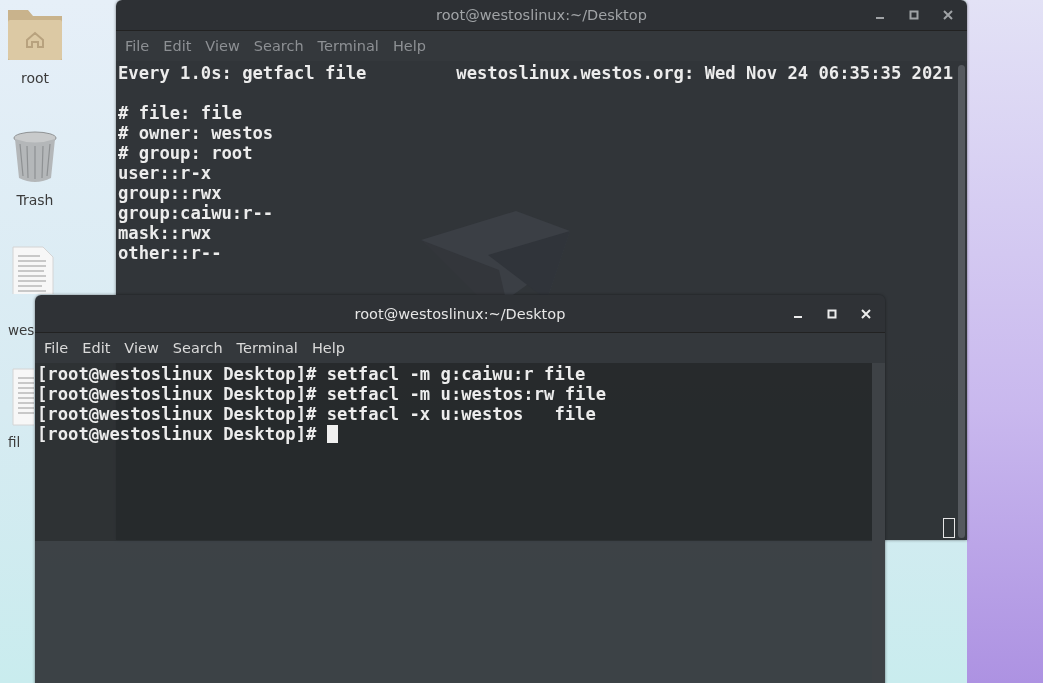  Describe the element at coordinates (14, 442) in the screenshot. I see `icon-label: fil` at that location.